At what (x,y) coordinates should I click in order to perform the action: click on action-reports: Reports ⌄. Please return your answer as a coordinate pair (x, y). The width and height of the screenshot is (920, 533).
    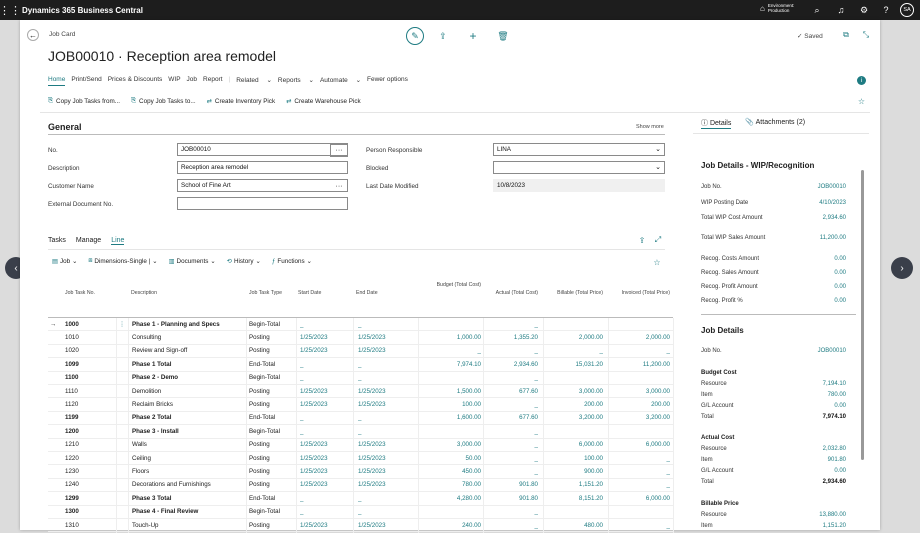
    Looking at the image, I should click on (296, 81).